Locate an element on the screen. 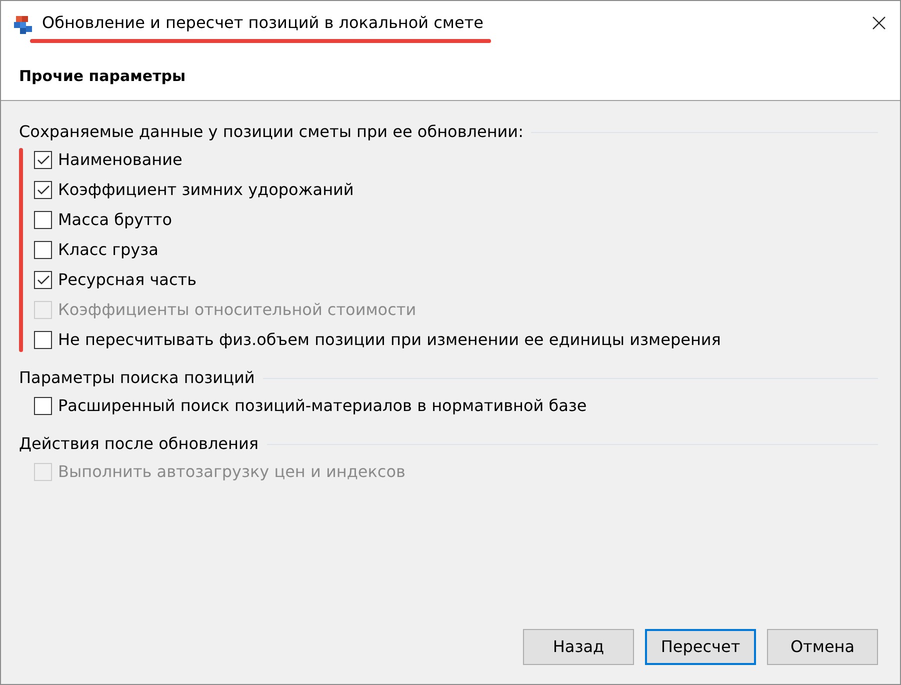 The image size is (901, 685). checkbox-label: Ресурсная часть is located at coordinates (127, 280).